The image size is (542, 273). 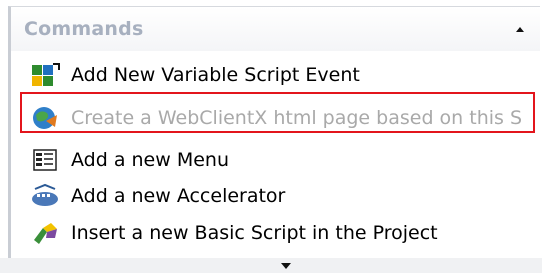 I want to click on chevron-down-icon, so click(x=286, y=266).